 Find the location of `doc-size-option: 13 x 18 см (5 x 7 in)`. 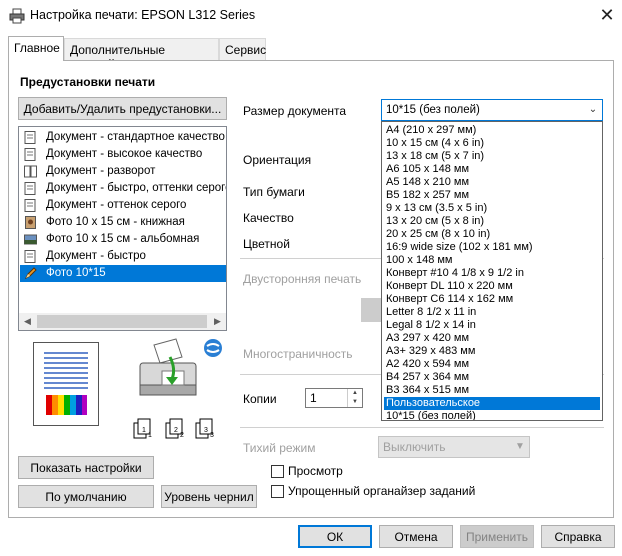

doc-size-option: 13 x 18 см (5 x 7 in) is located at coordinates (492, 156).